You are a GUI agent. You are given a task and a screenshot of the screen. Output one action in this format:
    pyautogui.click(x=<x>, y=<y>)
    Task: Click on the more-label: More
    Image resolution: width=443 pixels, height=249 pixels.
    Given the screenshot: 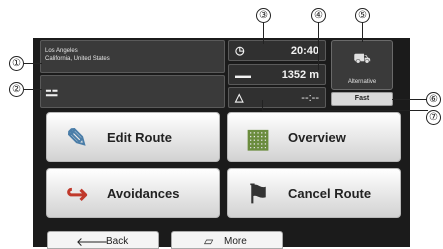 What is the action you would take?
    pyautogui.click(x=235, y=241)
    